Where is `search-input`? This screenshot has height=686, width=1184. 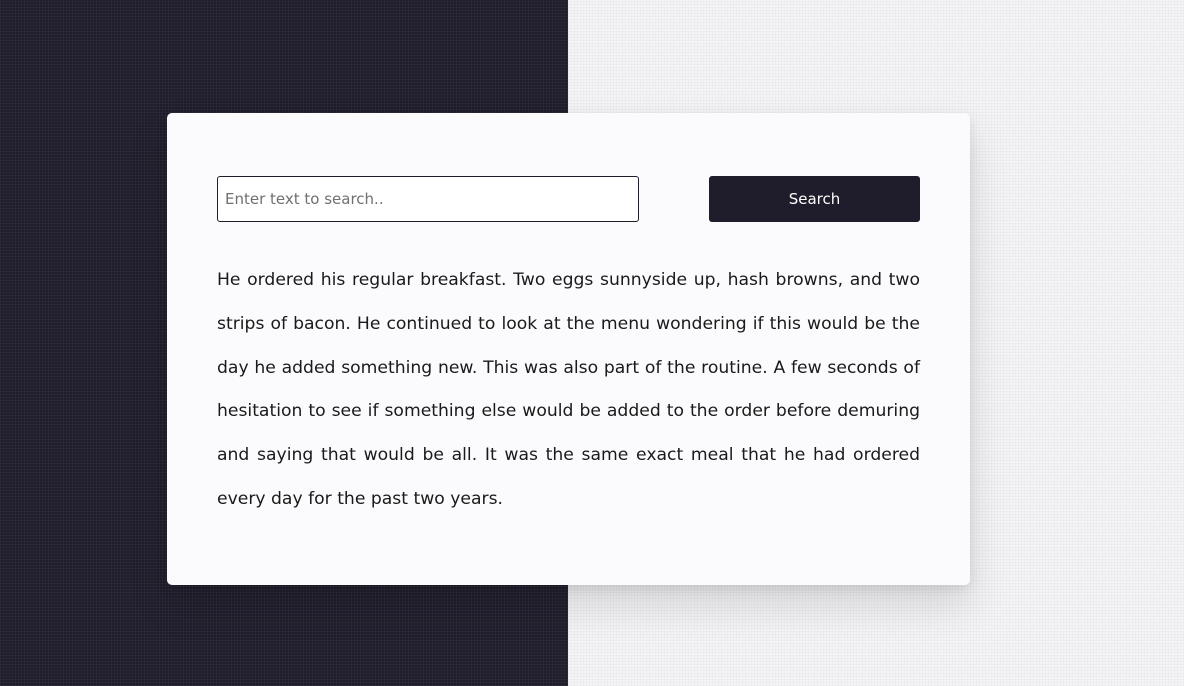
search-input is located at coordinates (428, 199).